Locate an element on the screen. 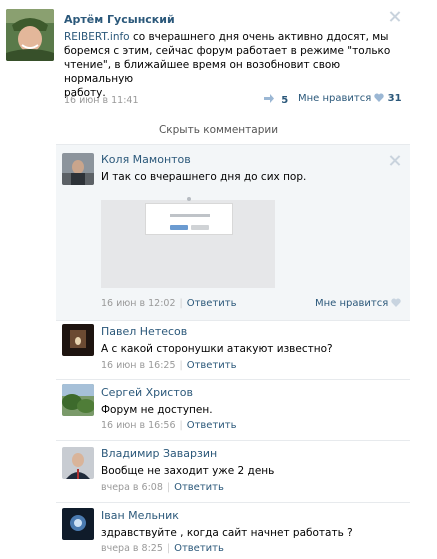 The image size is (437, 559). comment-text: А с какой сторонушки атакуют известно? is located at coordinates (217, 349).